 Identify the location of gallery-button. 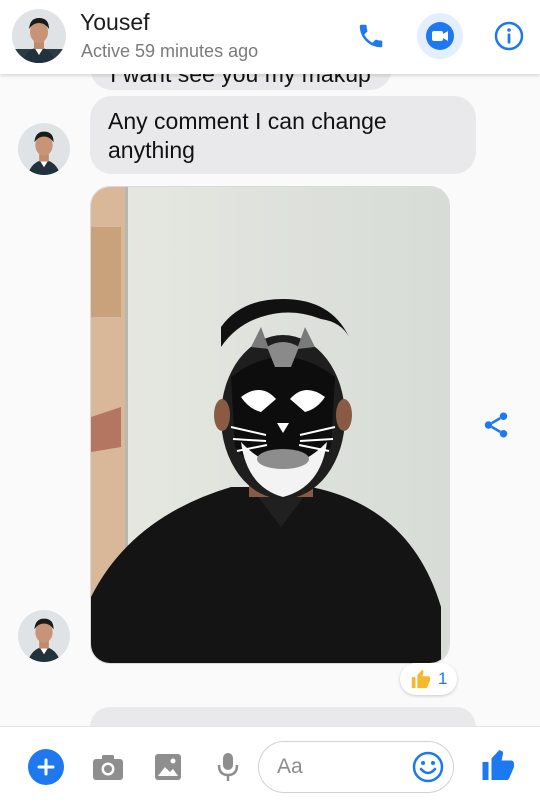
(168, 767).